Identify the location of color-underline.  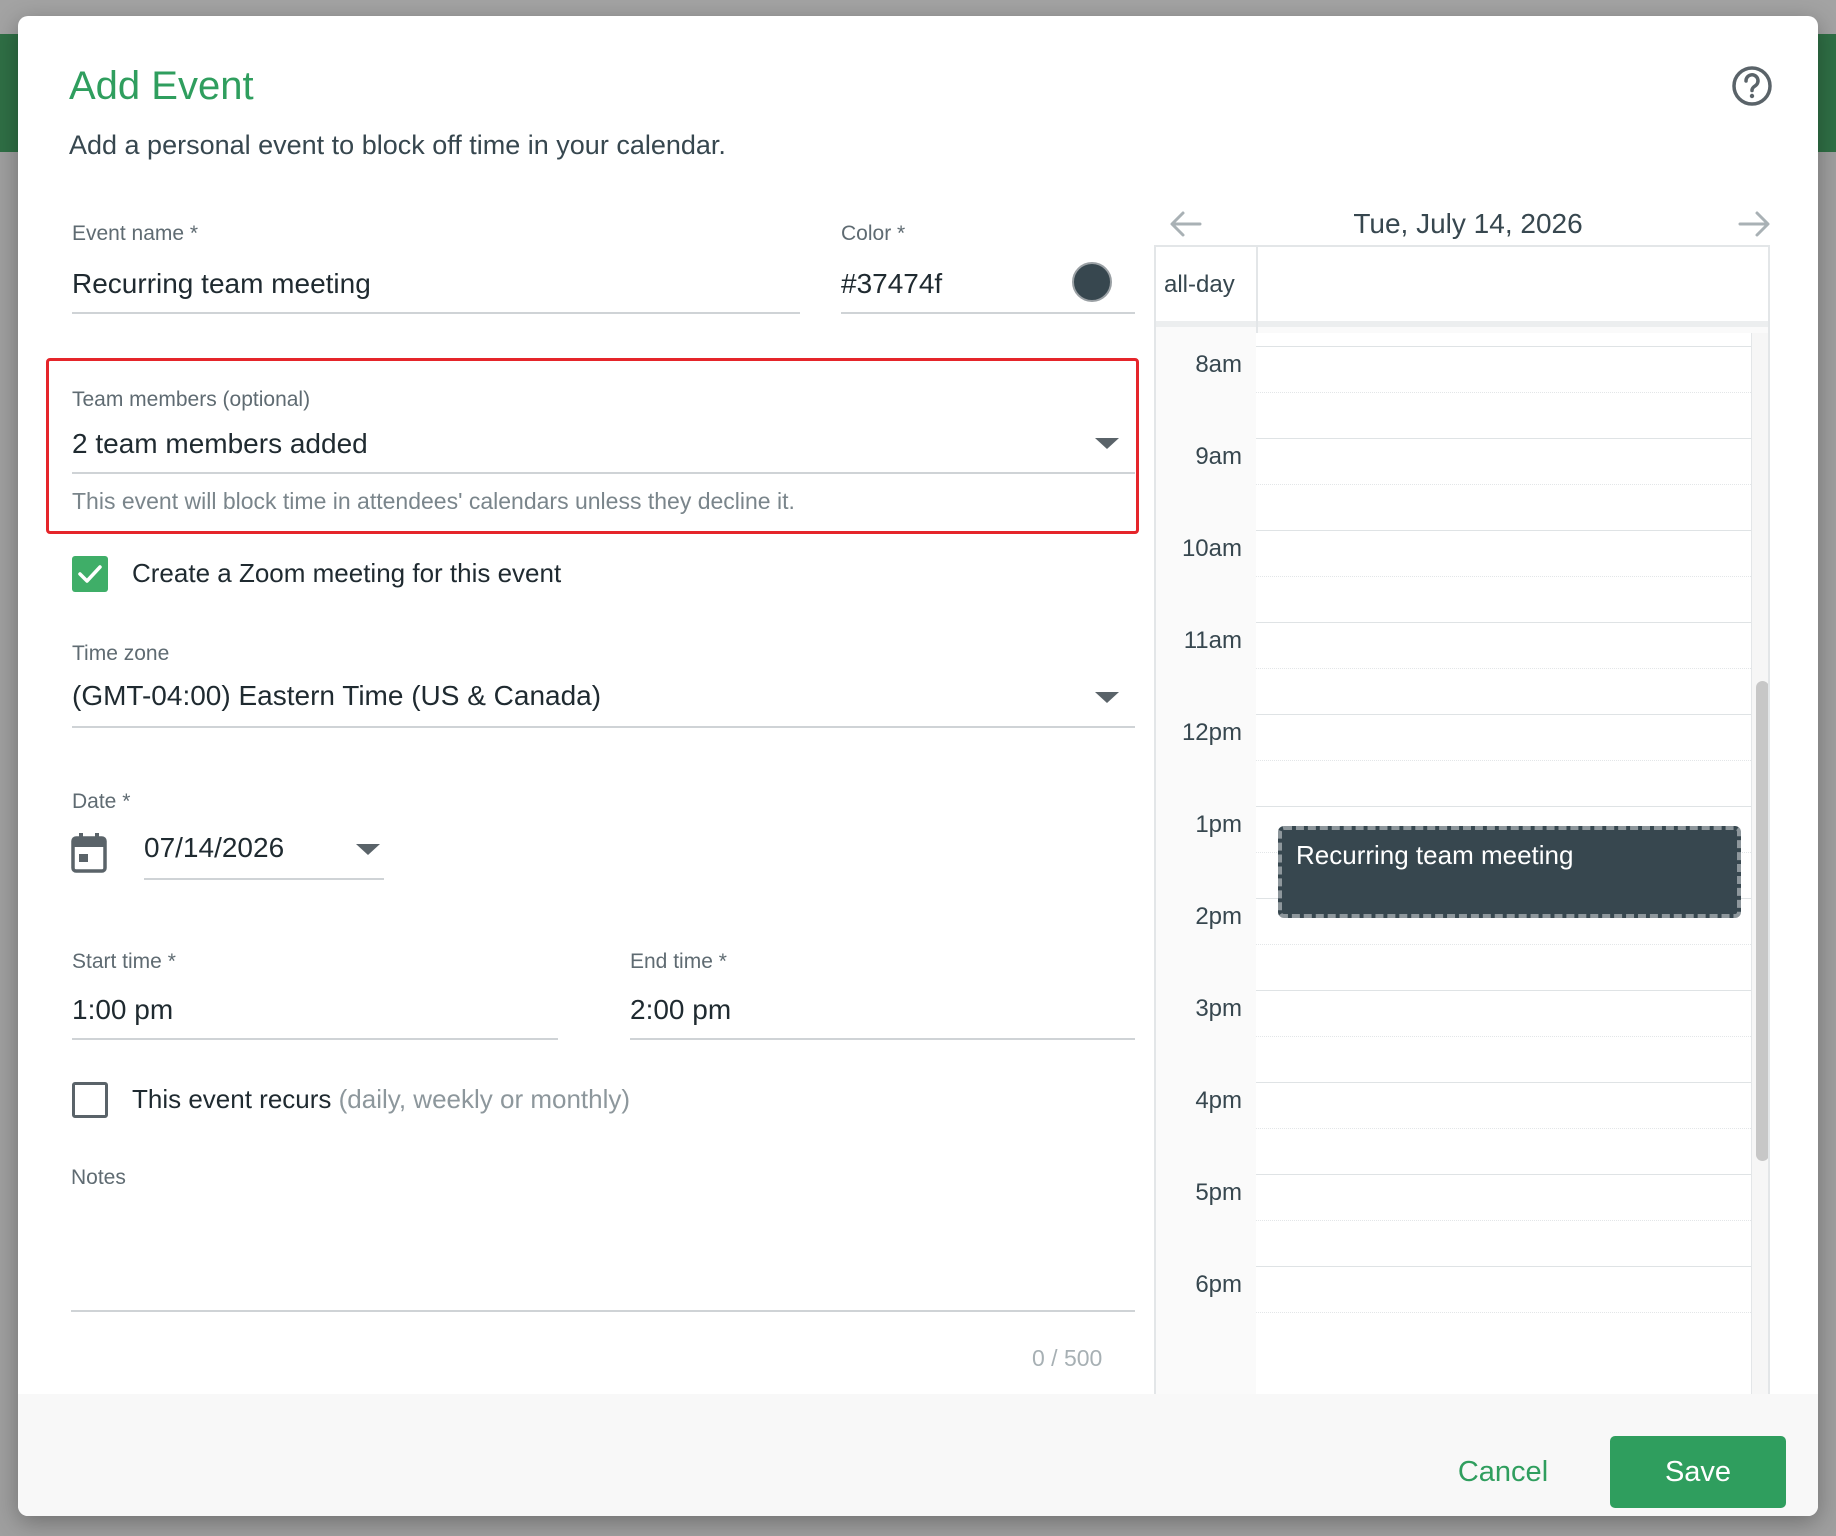
(988, 313).